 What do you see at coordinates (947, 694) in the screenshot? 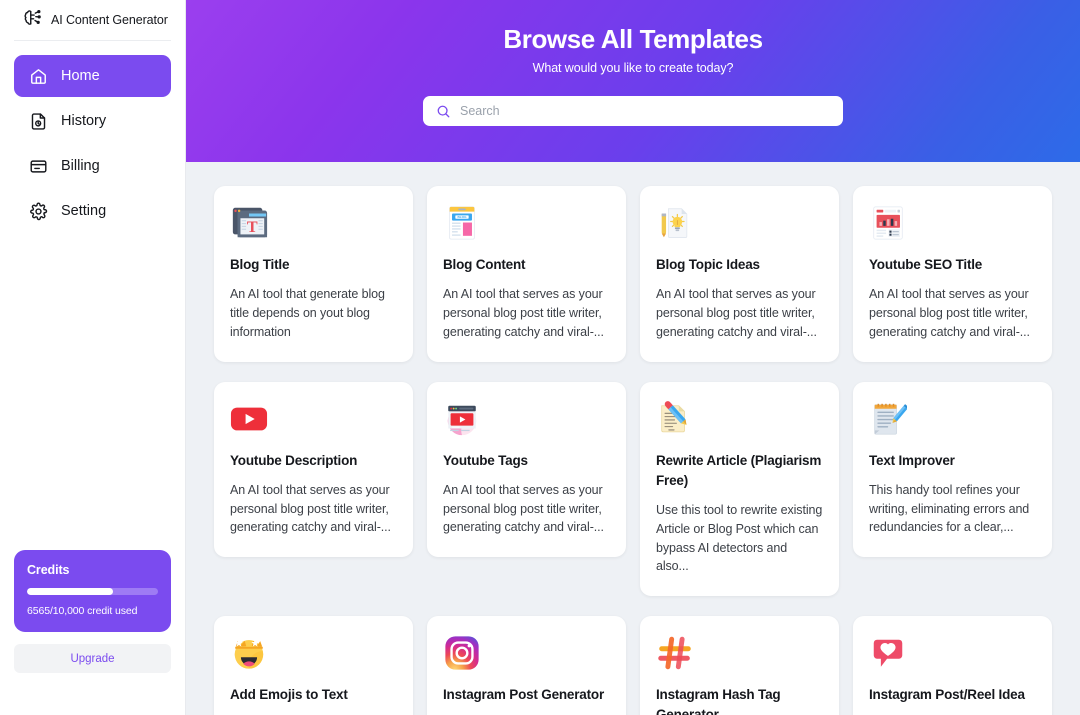
I see `template-card-title: Instagram Post/Reel Idea` at bounding box center [947, 694].